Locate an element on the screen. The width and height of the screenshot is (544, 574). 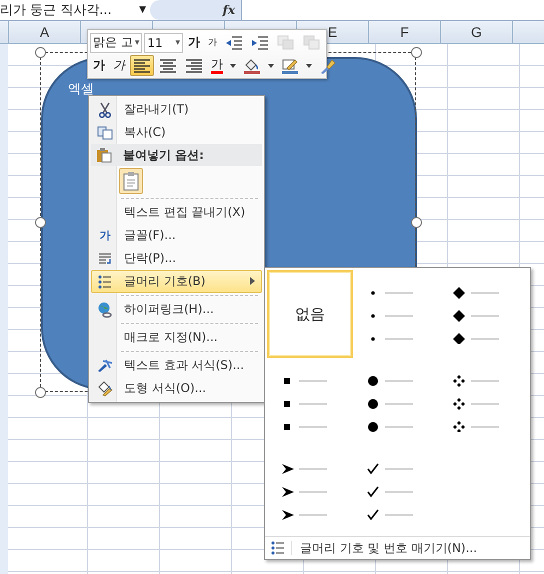
insert-function-button: fx is located at coordinates (228, 10).